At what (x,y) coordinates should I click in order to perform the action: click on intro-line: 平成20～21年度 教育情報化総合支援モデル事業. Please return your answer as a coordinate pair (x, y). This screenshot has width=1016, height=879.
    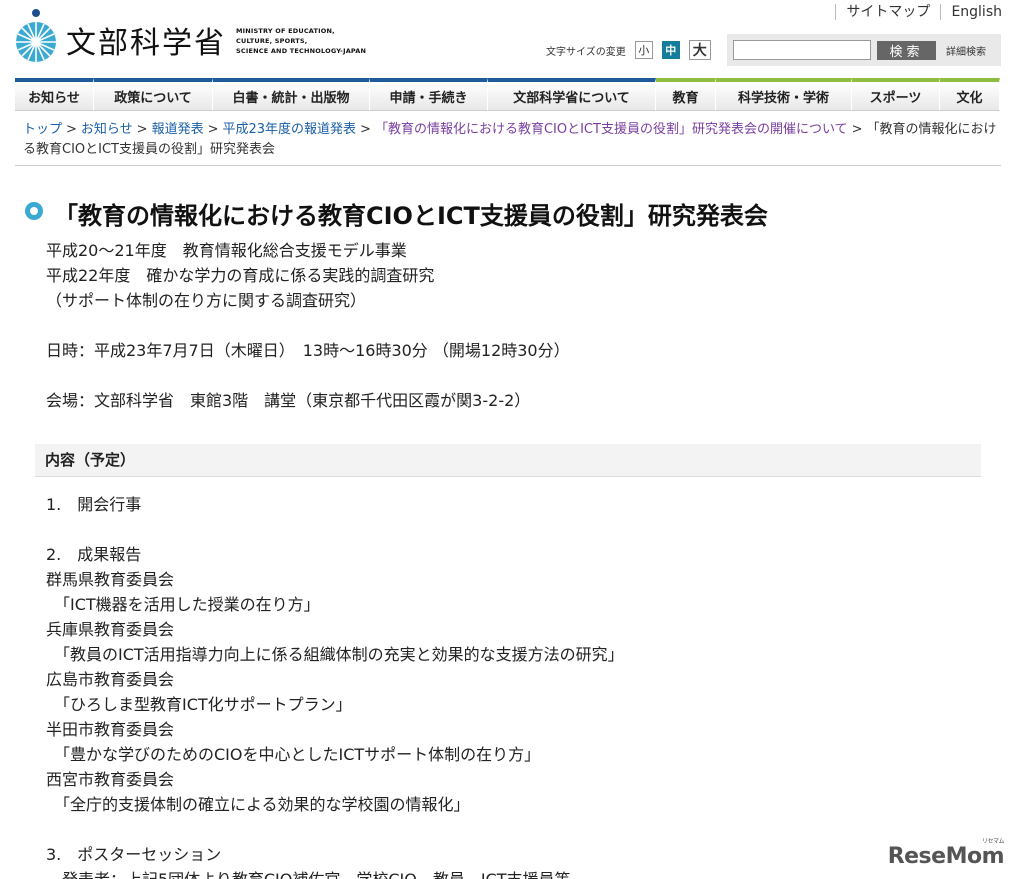
    Looking at the image, I should click on (226, 250).